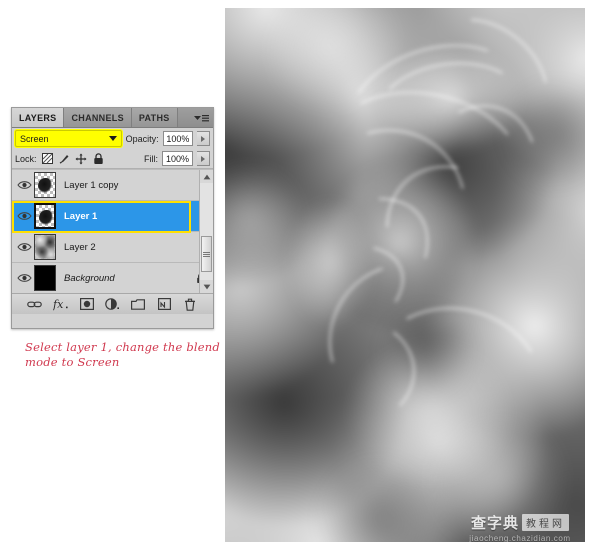  What do you see at coordinates (81, 158) in the screenshot?
I see `lock-position-icon` at bounding box center [81, 158].